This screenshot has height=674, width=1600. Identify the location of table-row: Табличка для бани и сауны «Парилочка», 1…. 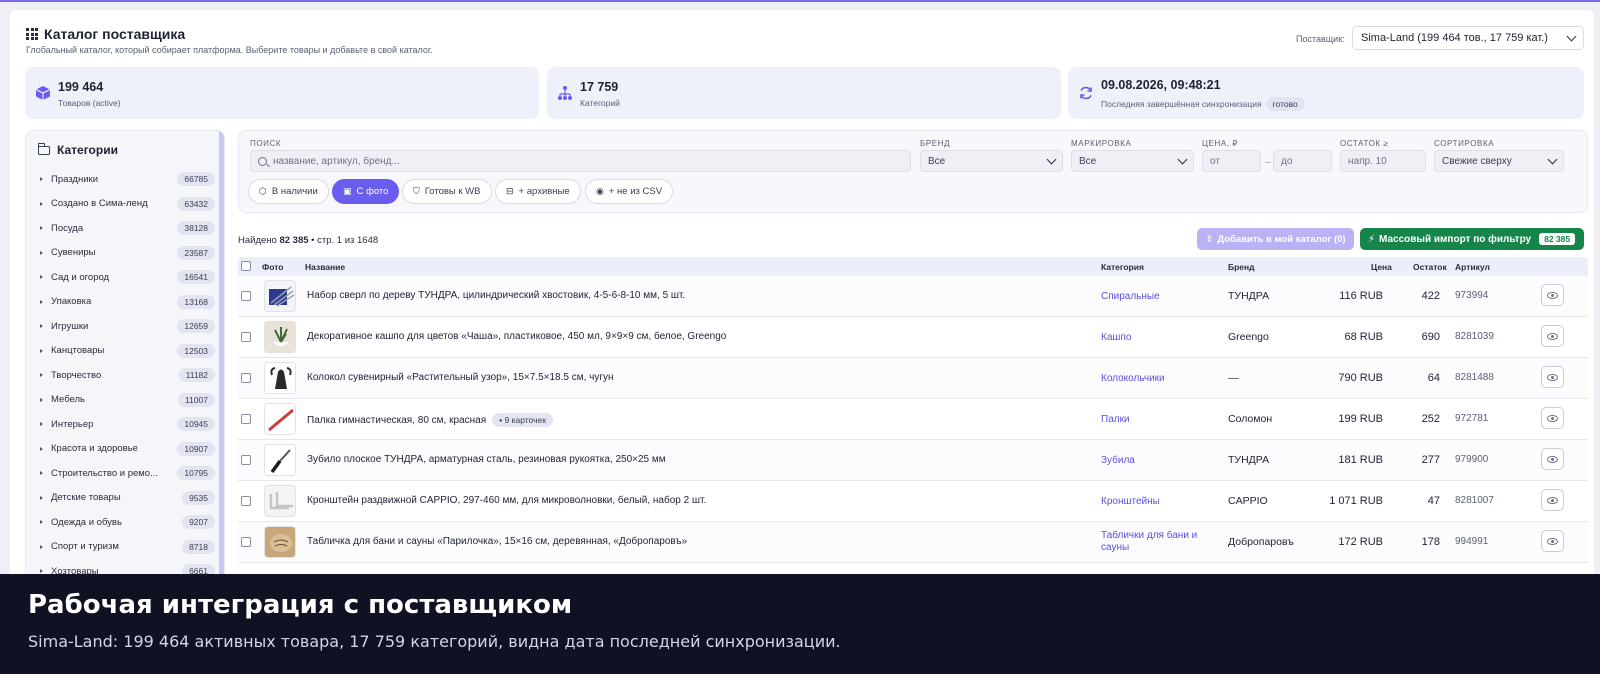
(913, 542).